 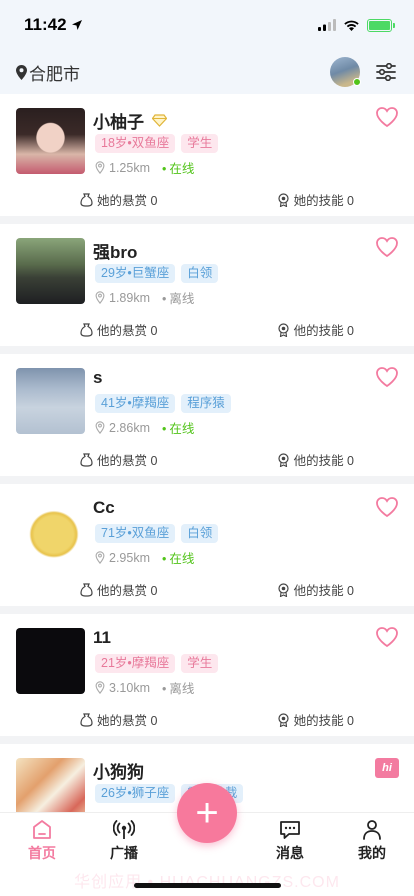 What do you see at coordinates (207, 155) in the screenshot?
I see `user-card: 小柚子 18岁•双鱼座 学生 1.25km 在线 她的悬赏 0 她的技能 0` at bounding box center [207, 155].